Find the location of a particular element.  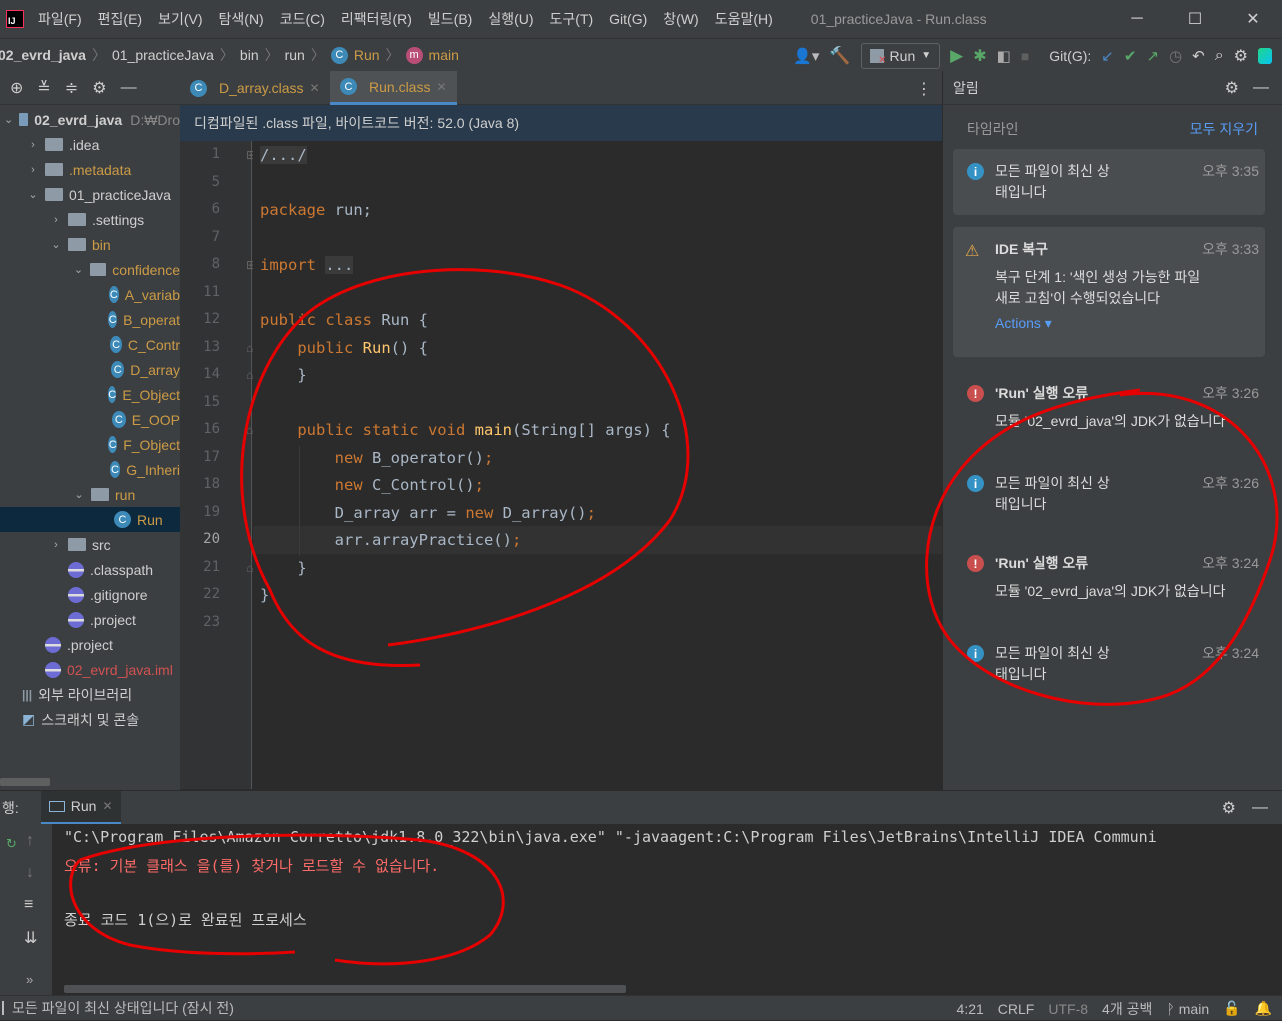

expand-all-icon: ≚ is located at coordinates (43, 88).